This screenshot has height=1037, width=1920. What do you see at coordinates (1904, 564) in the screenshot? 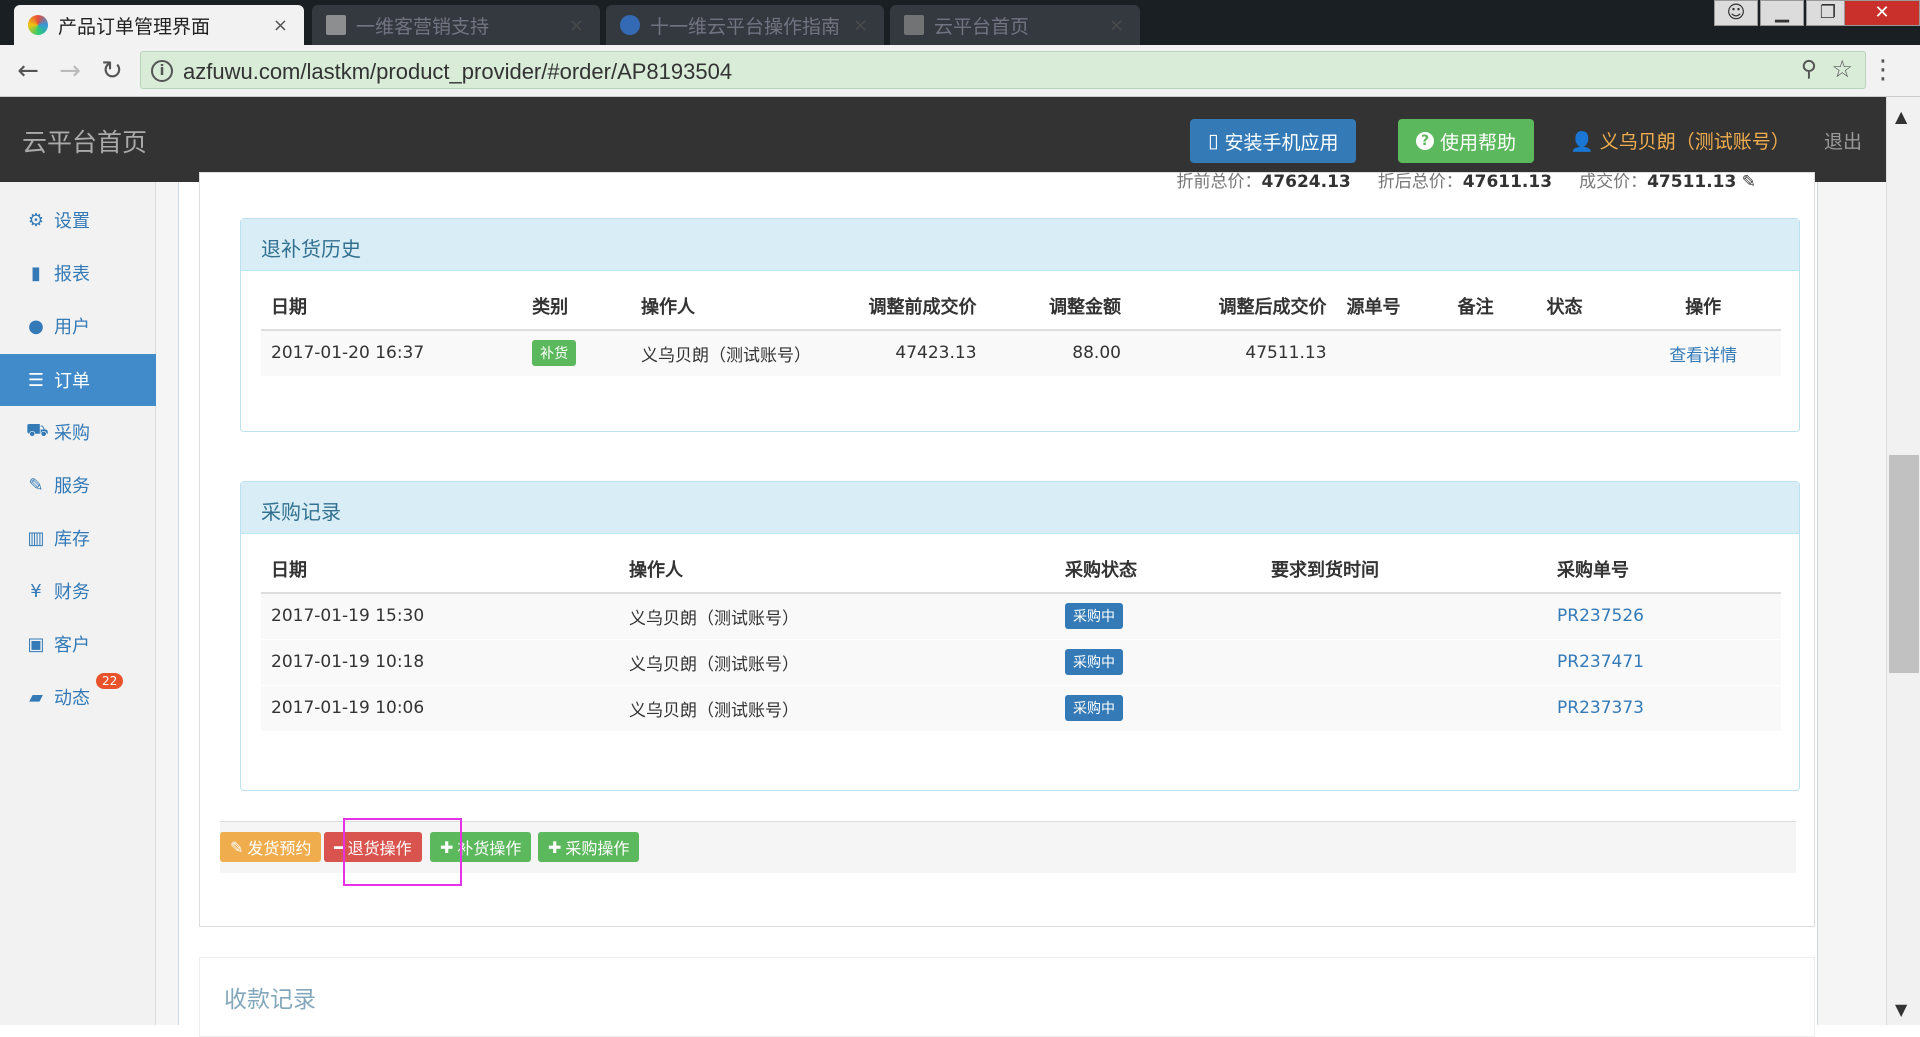
I see `scrollbar-thumb` at bounding box center [1904, 564].